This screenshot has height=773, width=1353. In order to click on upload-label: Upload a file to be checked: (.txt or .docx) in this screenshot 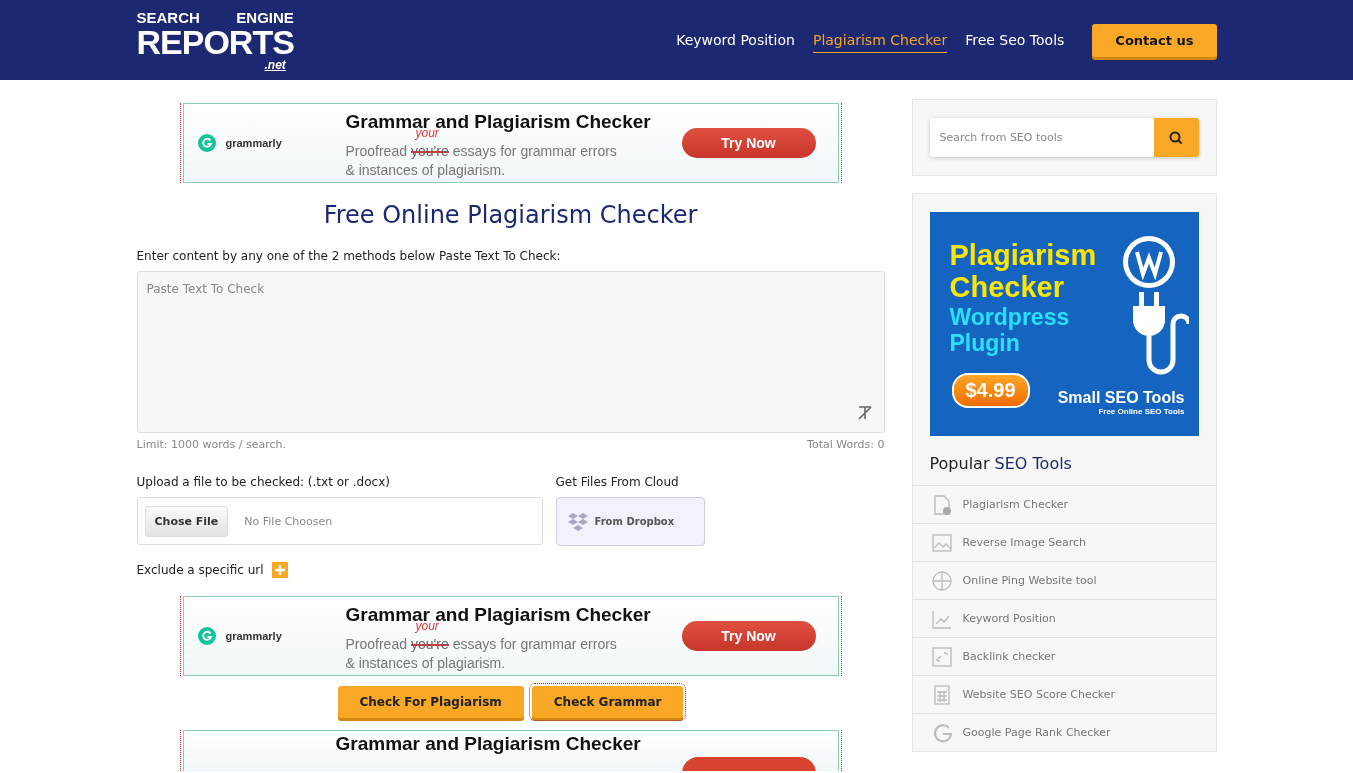, I will do `click(263, 482)`.